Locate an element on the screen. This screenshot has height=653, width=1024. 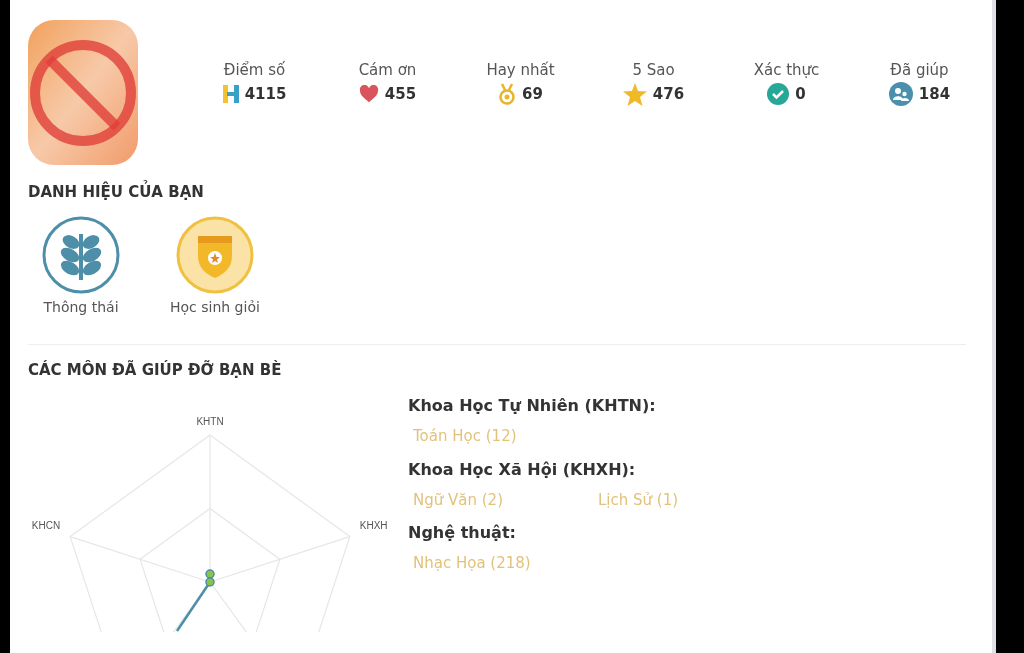
check-circle-icon is located at coordinates (778, 94).